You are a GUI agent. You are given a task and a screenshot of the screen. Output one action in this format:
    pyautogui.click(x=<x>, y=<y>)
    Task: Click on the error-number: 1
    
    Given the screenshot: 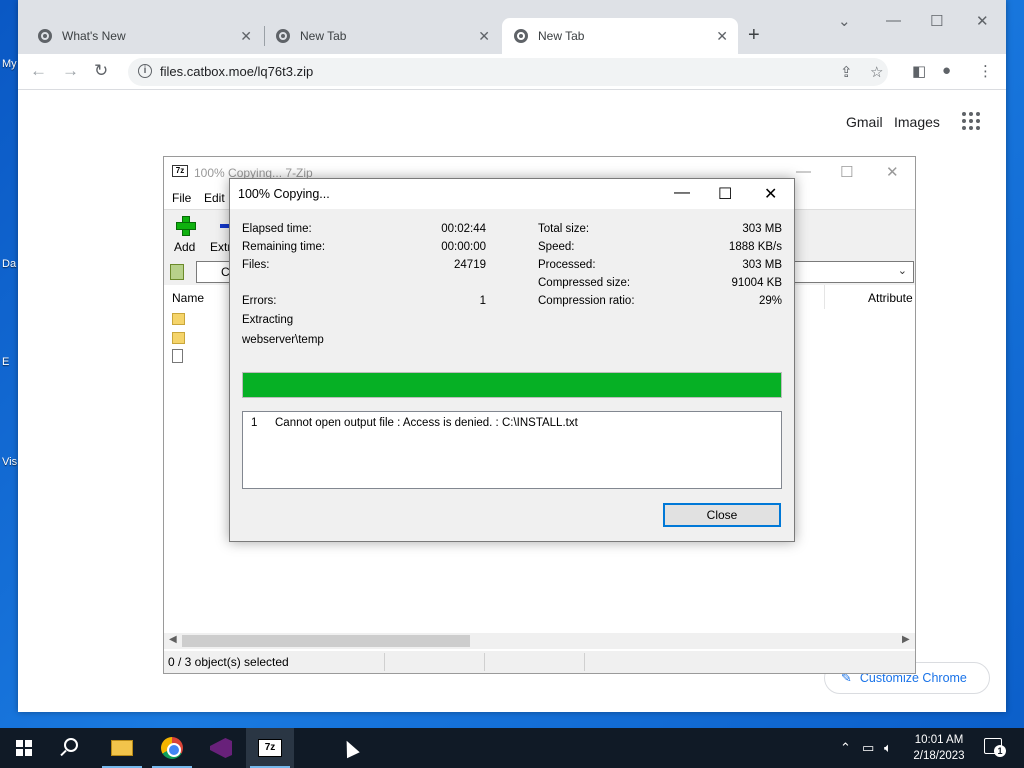 What is the action you would take?
    pyautogui.click(x=254, y=423)
    